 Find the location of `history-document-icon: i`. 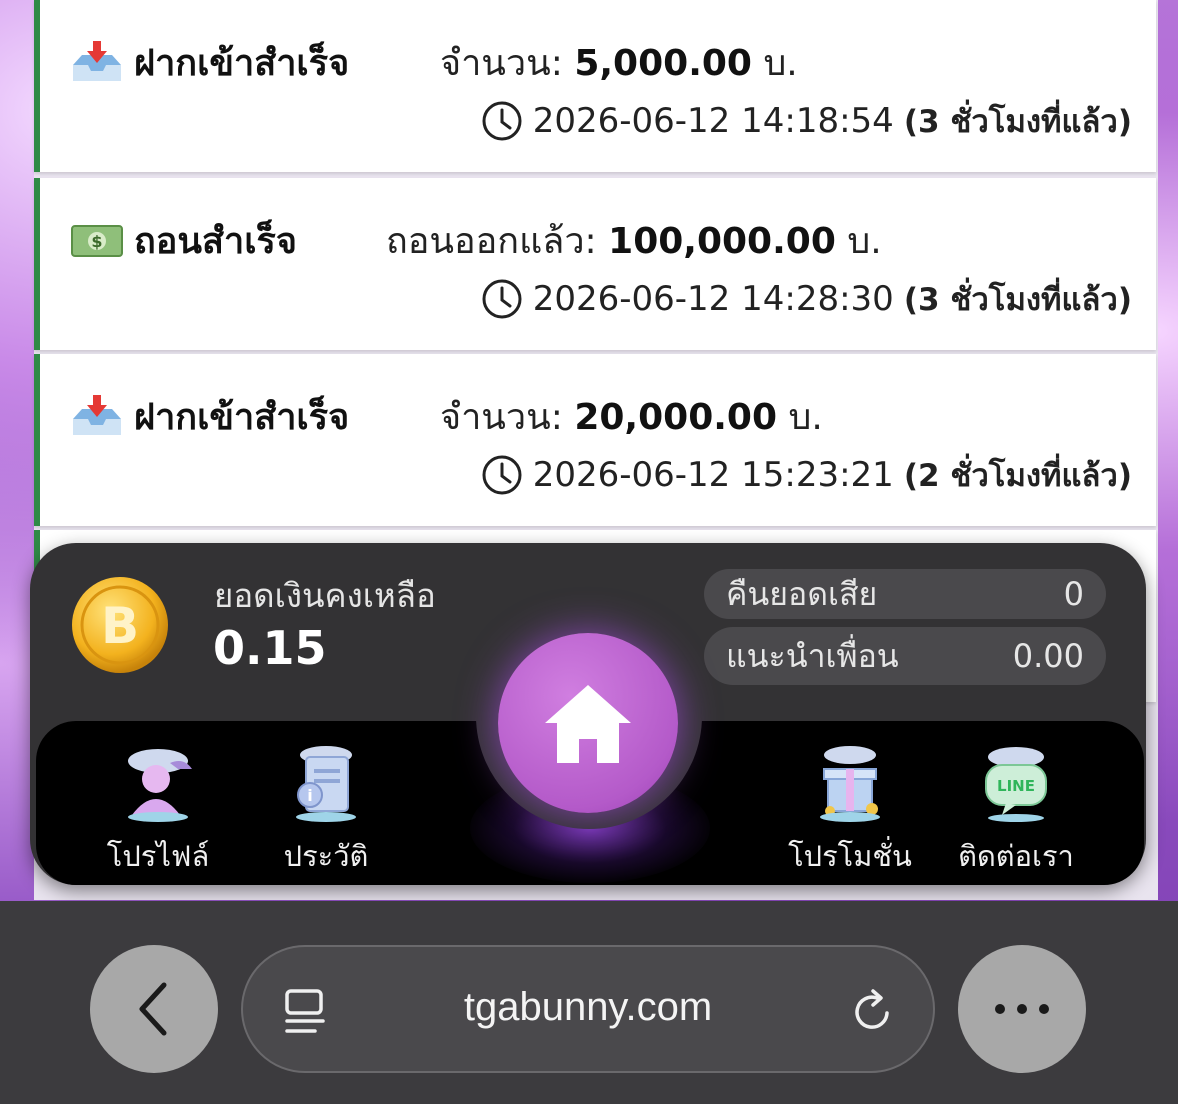

history-document-icon: i is located at coordinates (326, 784).